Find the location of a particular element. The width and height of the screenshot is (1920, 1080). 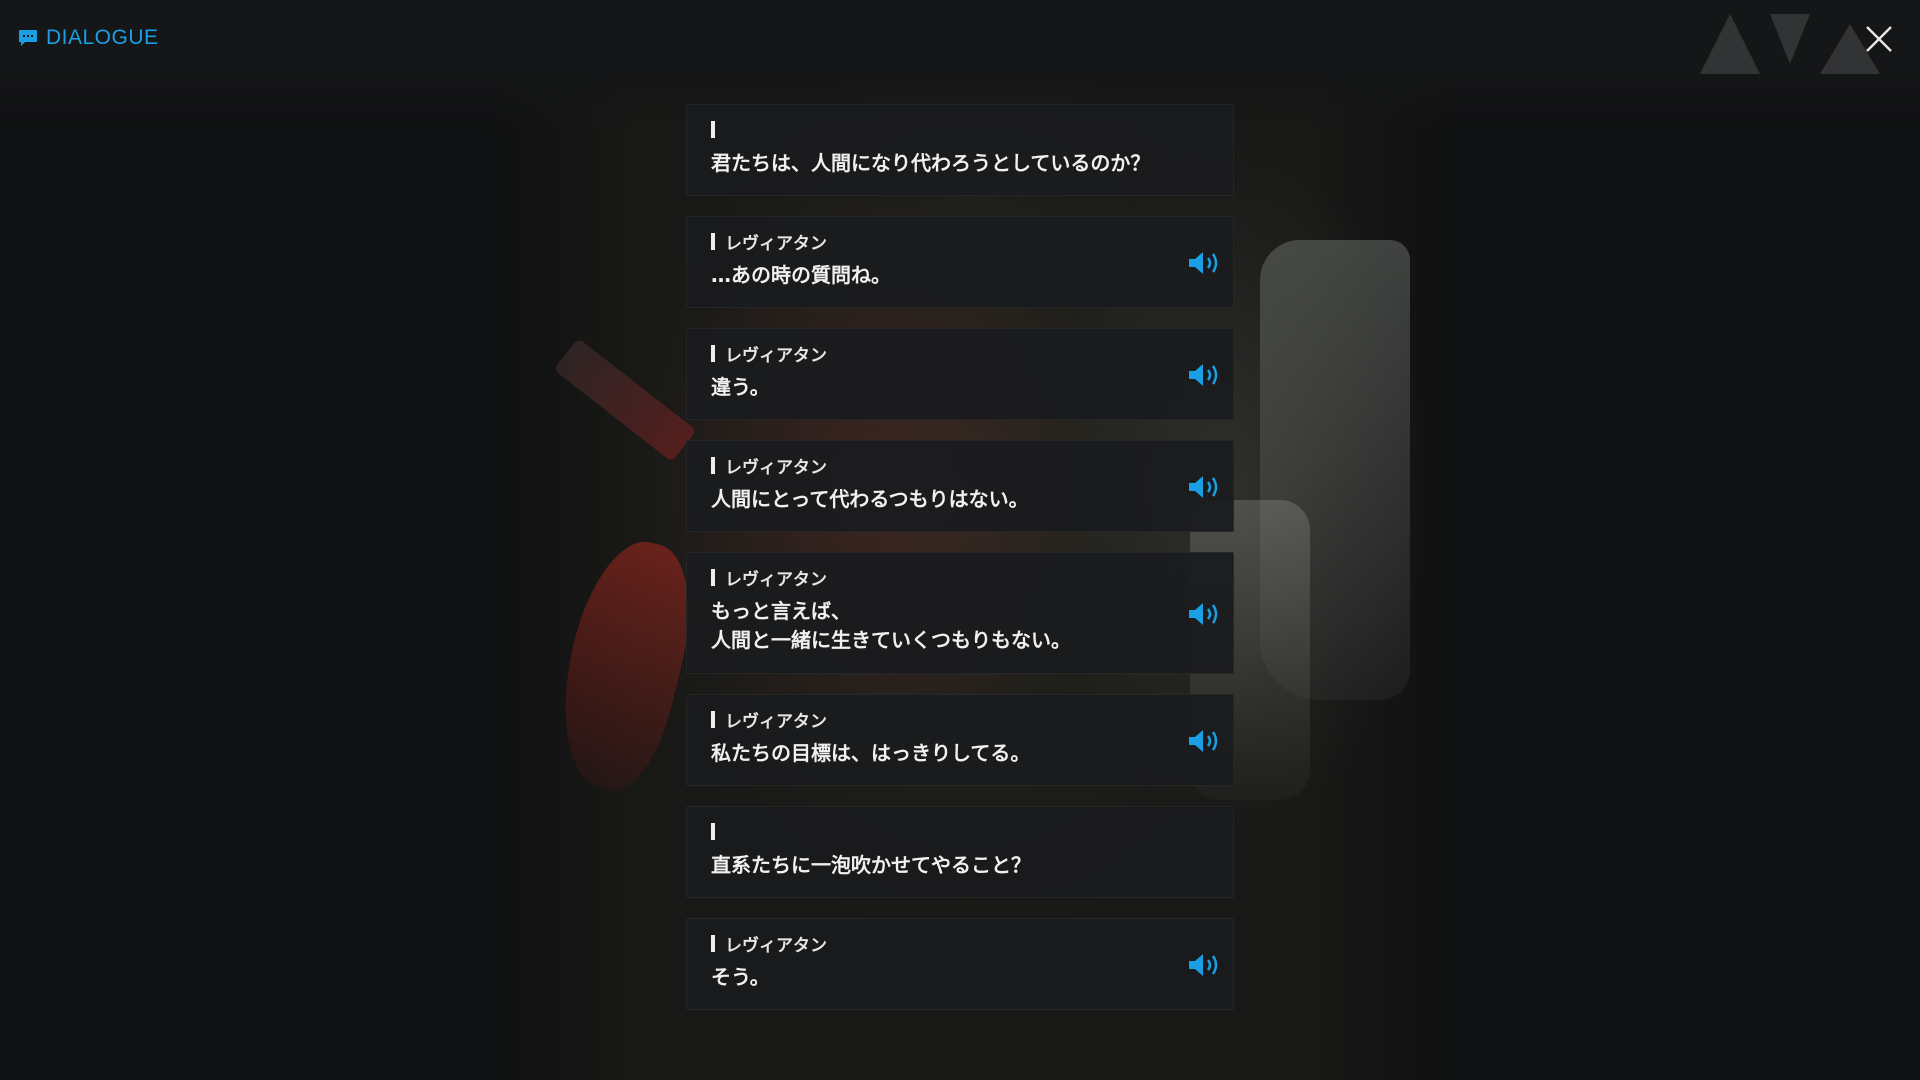

dialogue-line: そう。 is located at coordinates (740, 977).